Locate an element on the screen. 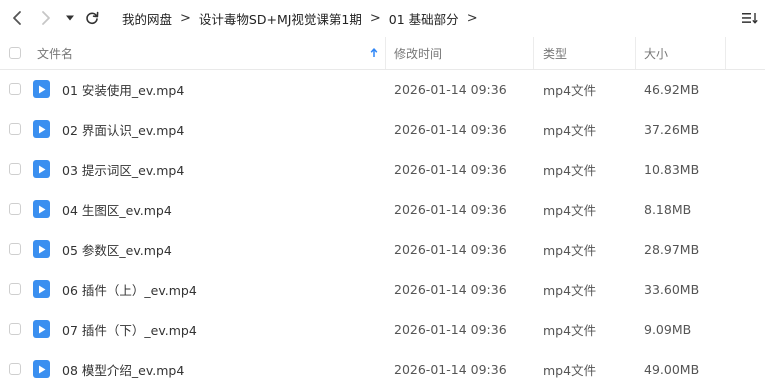 This screenshot has height=389, width=765. file-name: 07 插件（下）_ev.mp4 is located at coordinates (129, 329).